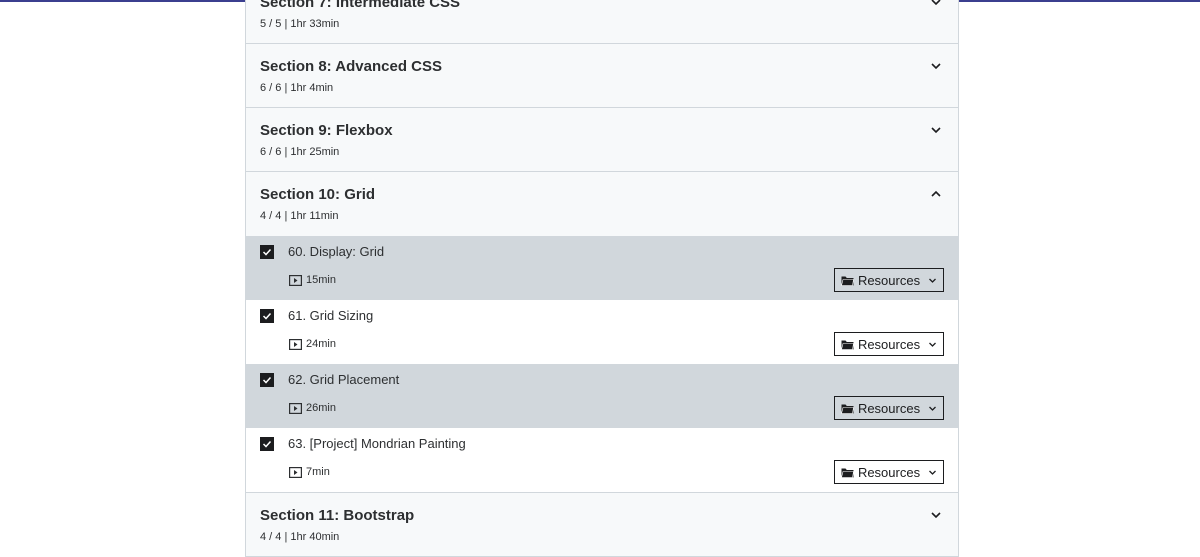  Describe the element at coordinates (299, 216) in the screenshot. I see `section-meta: 4 / 4 | 1hr 11min` at that location.